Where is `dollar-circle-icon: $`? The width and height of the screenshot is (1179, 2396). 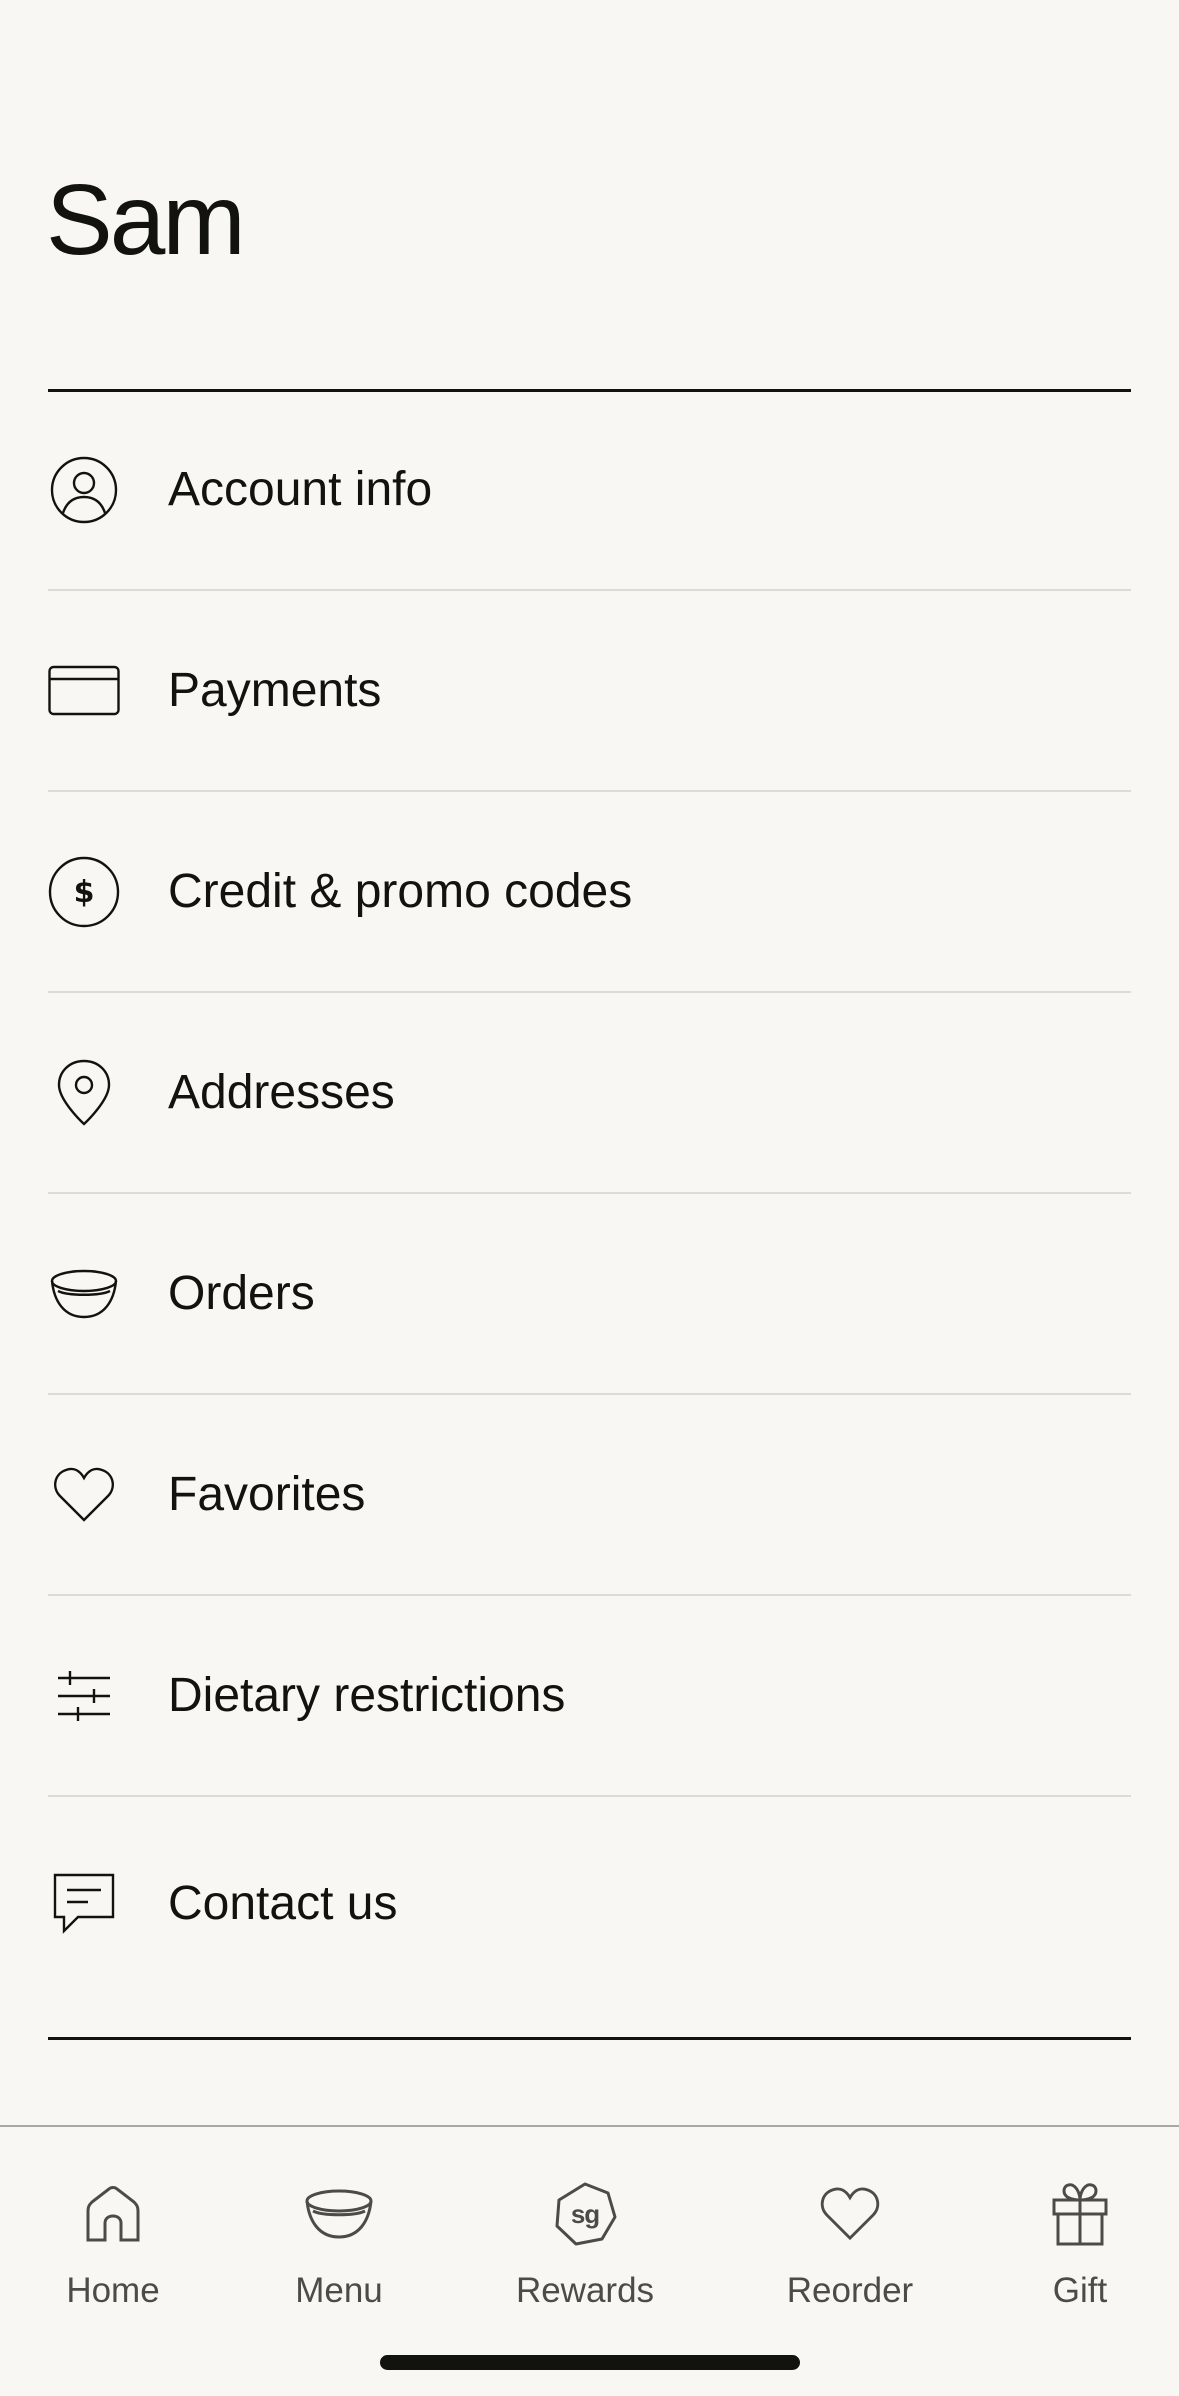
dollar-circle-icon: $ is located at coordinates (84, 892).